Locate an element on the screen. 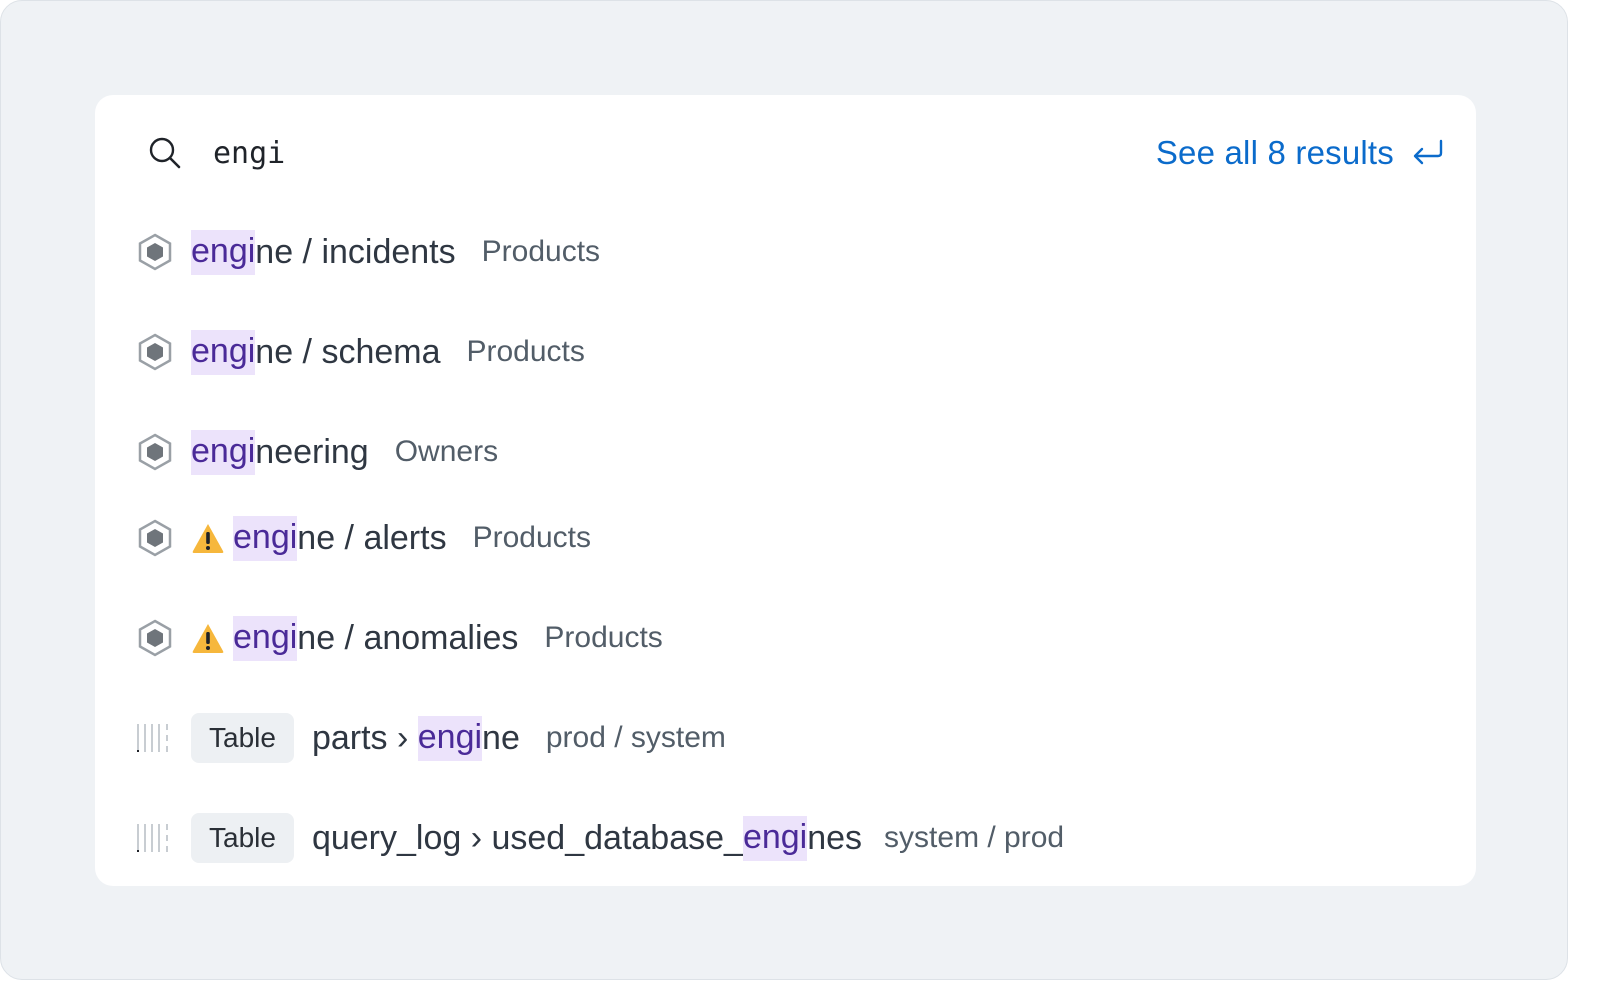  title-rest: ne / alerts is located at coordinates (372, 537).